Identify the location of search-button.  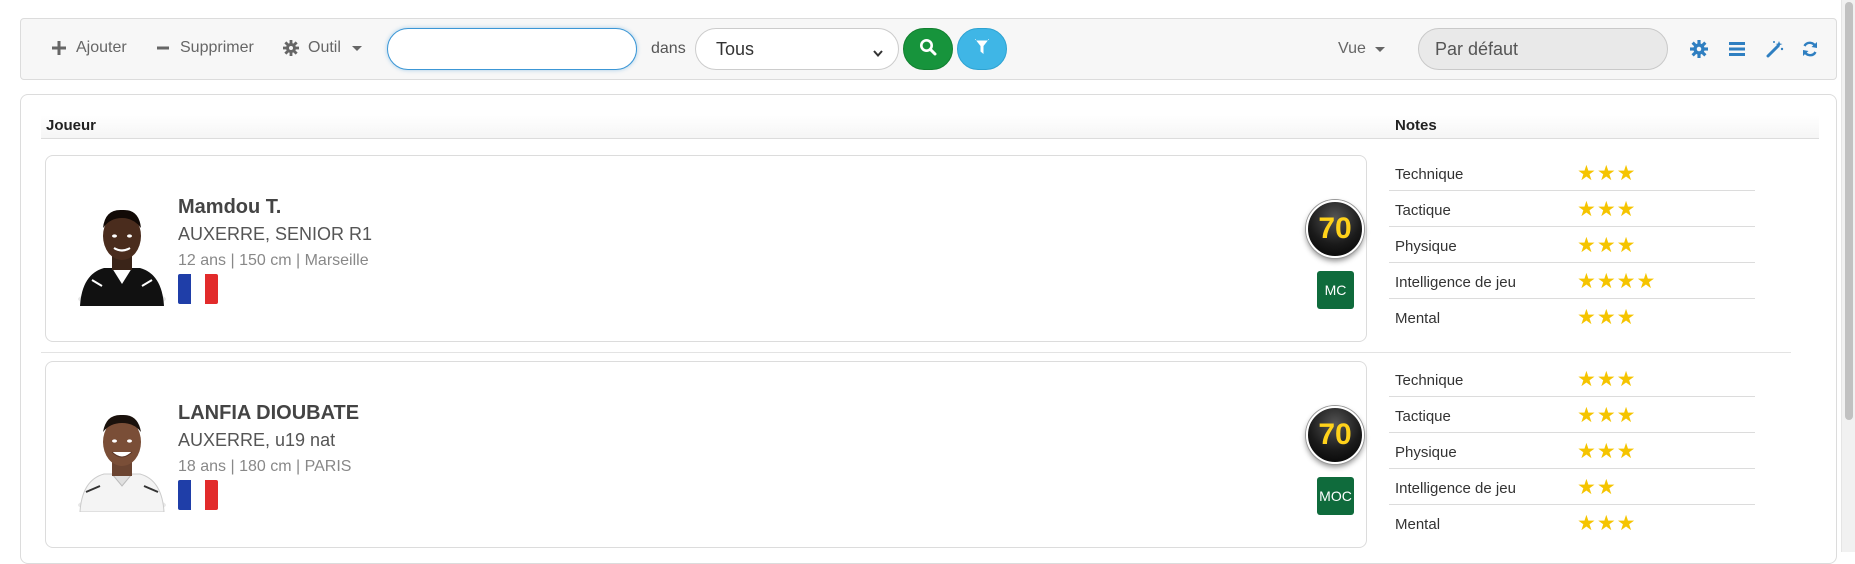
(928, 49).